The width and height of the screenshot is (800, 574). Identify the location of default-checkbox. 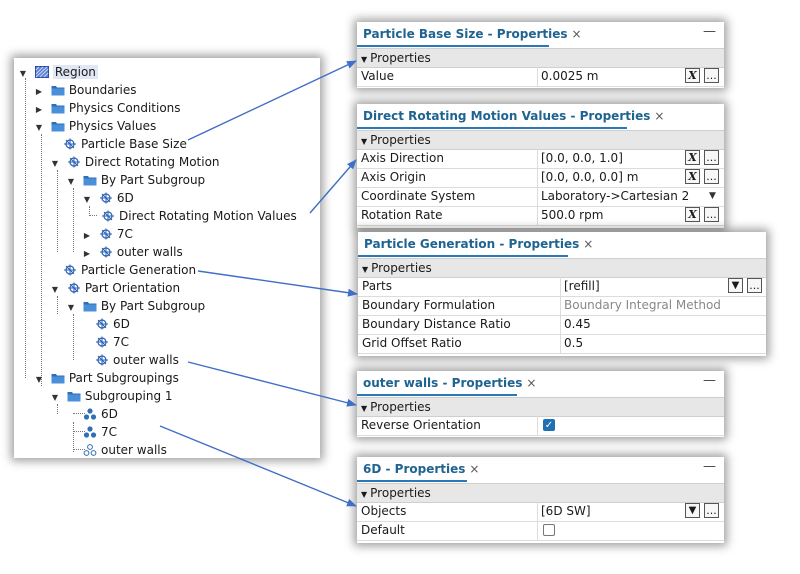
(549, 530).